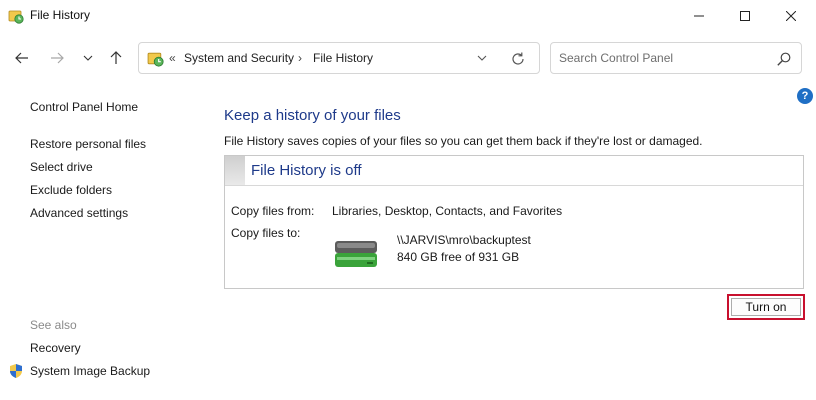  Describe the element at coordinates (266, 233) in the screenshot. I see `copy-to-label: Copy files to:` at that location.